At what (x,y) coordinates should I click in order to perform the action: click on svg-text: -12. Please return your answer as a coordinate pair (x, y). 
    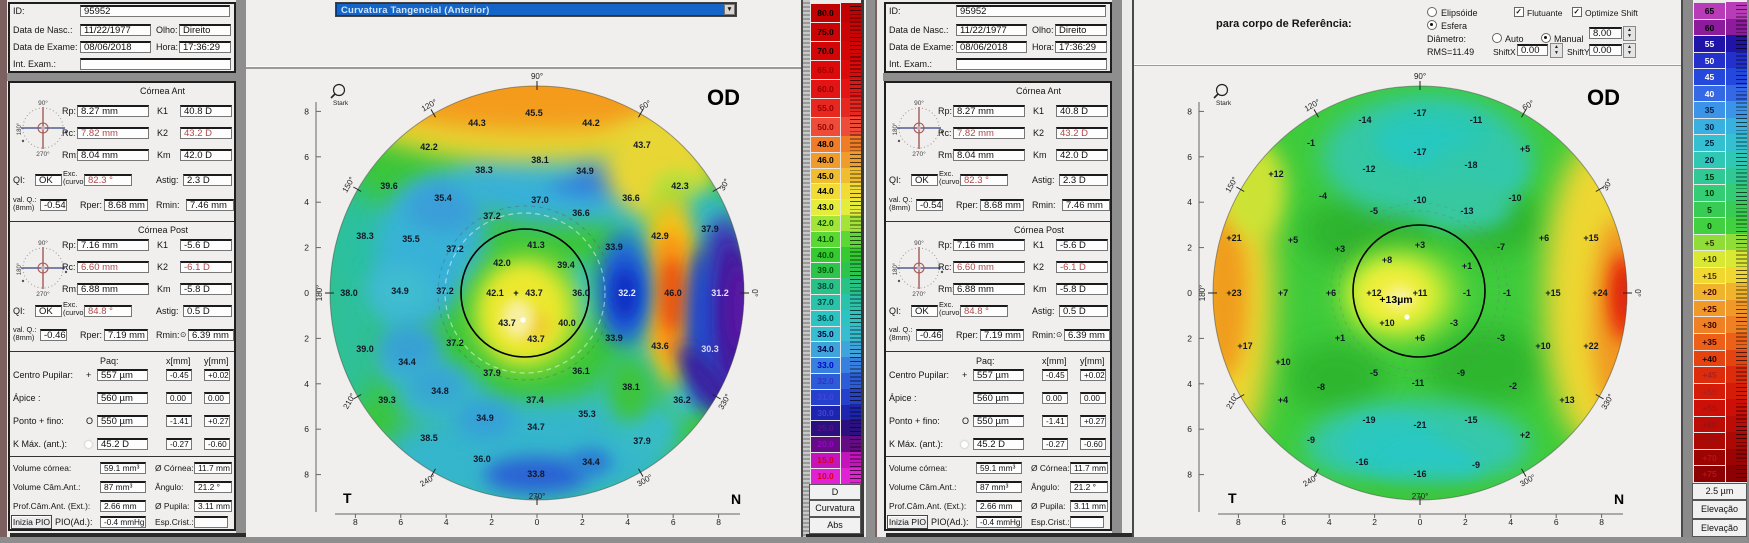
    Looking at the image, I should click on (1368, 169).